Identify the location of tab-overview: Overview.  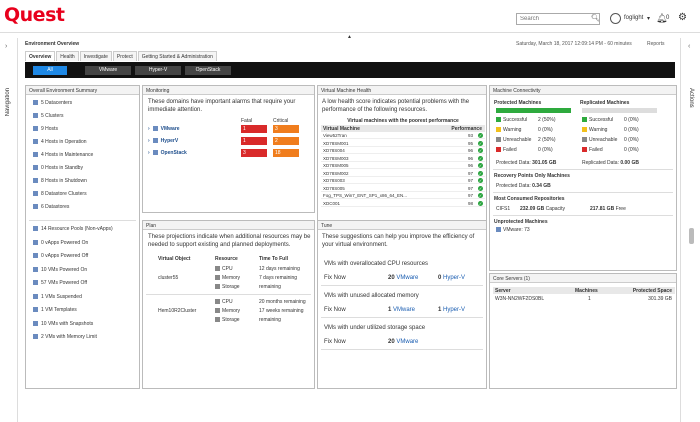
(40, 56).